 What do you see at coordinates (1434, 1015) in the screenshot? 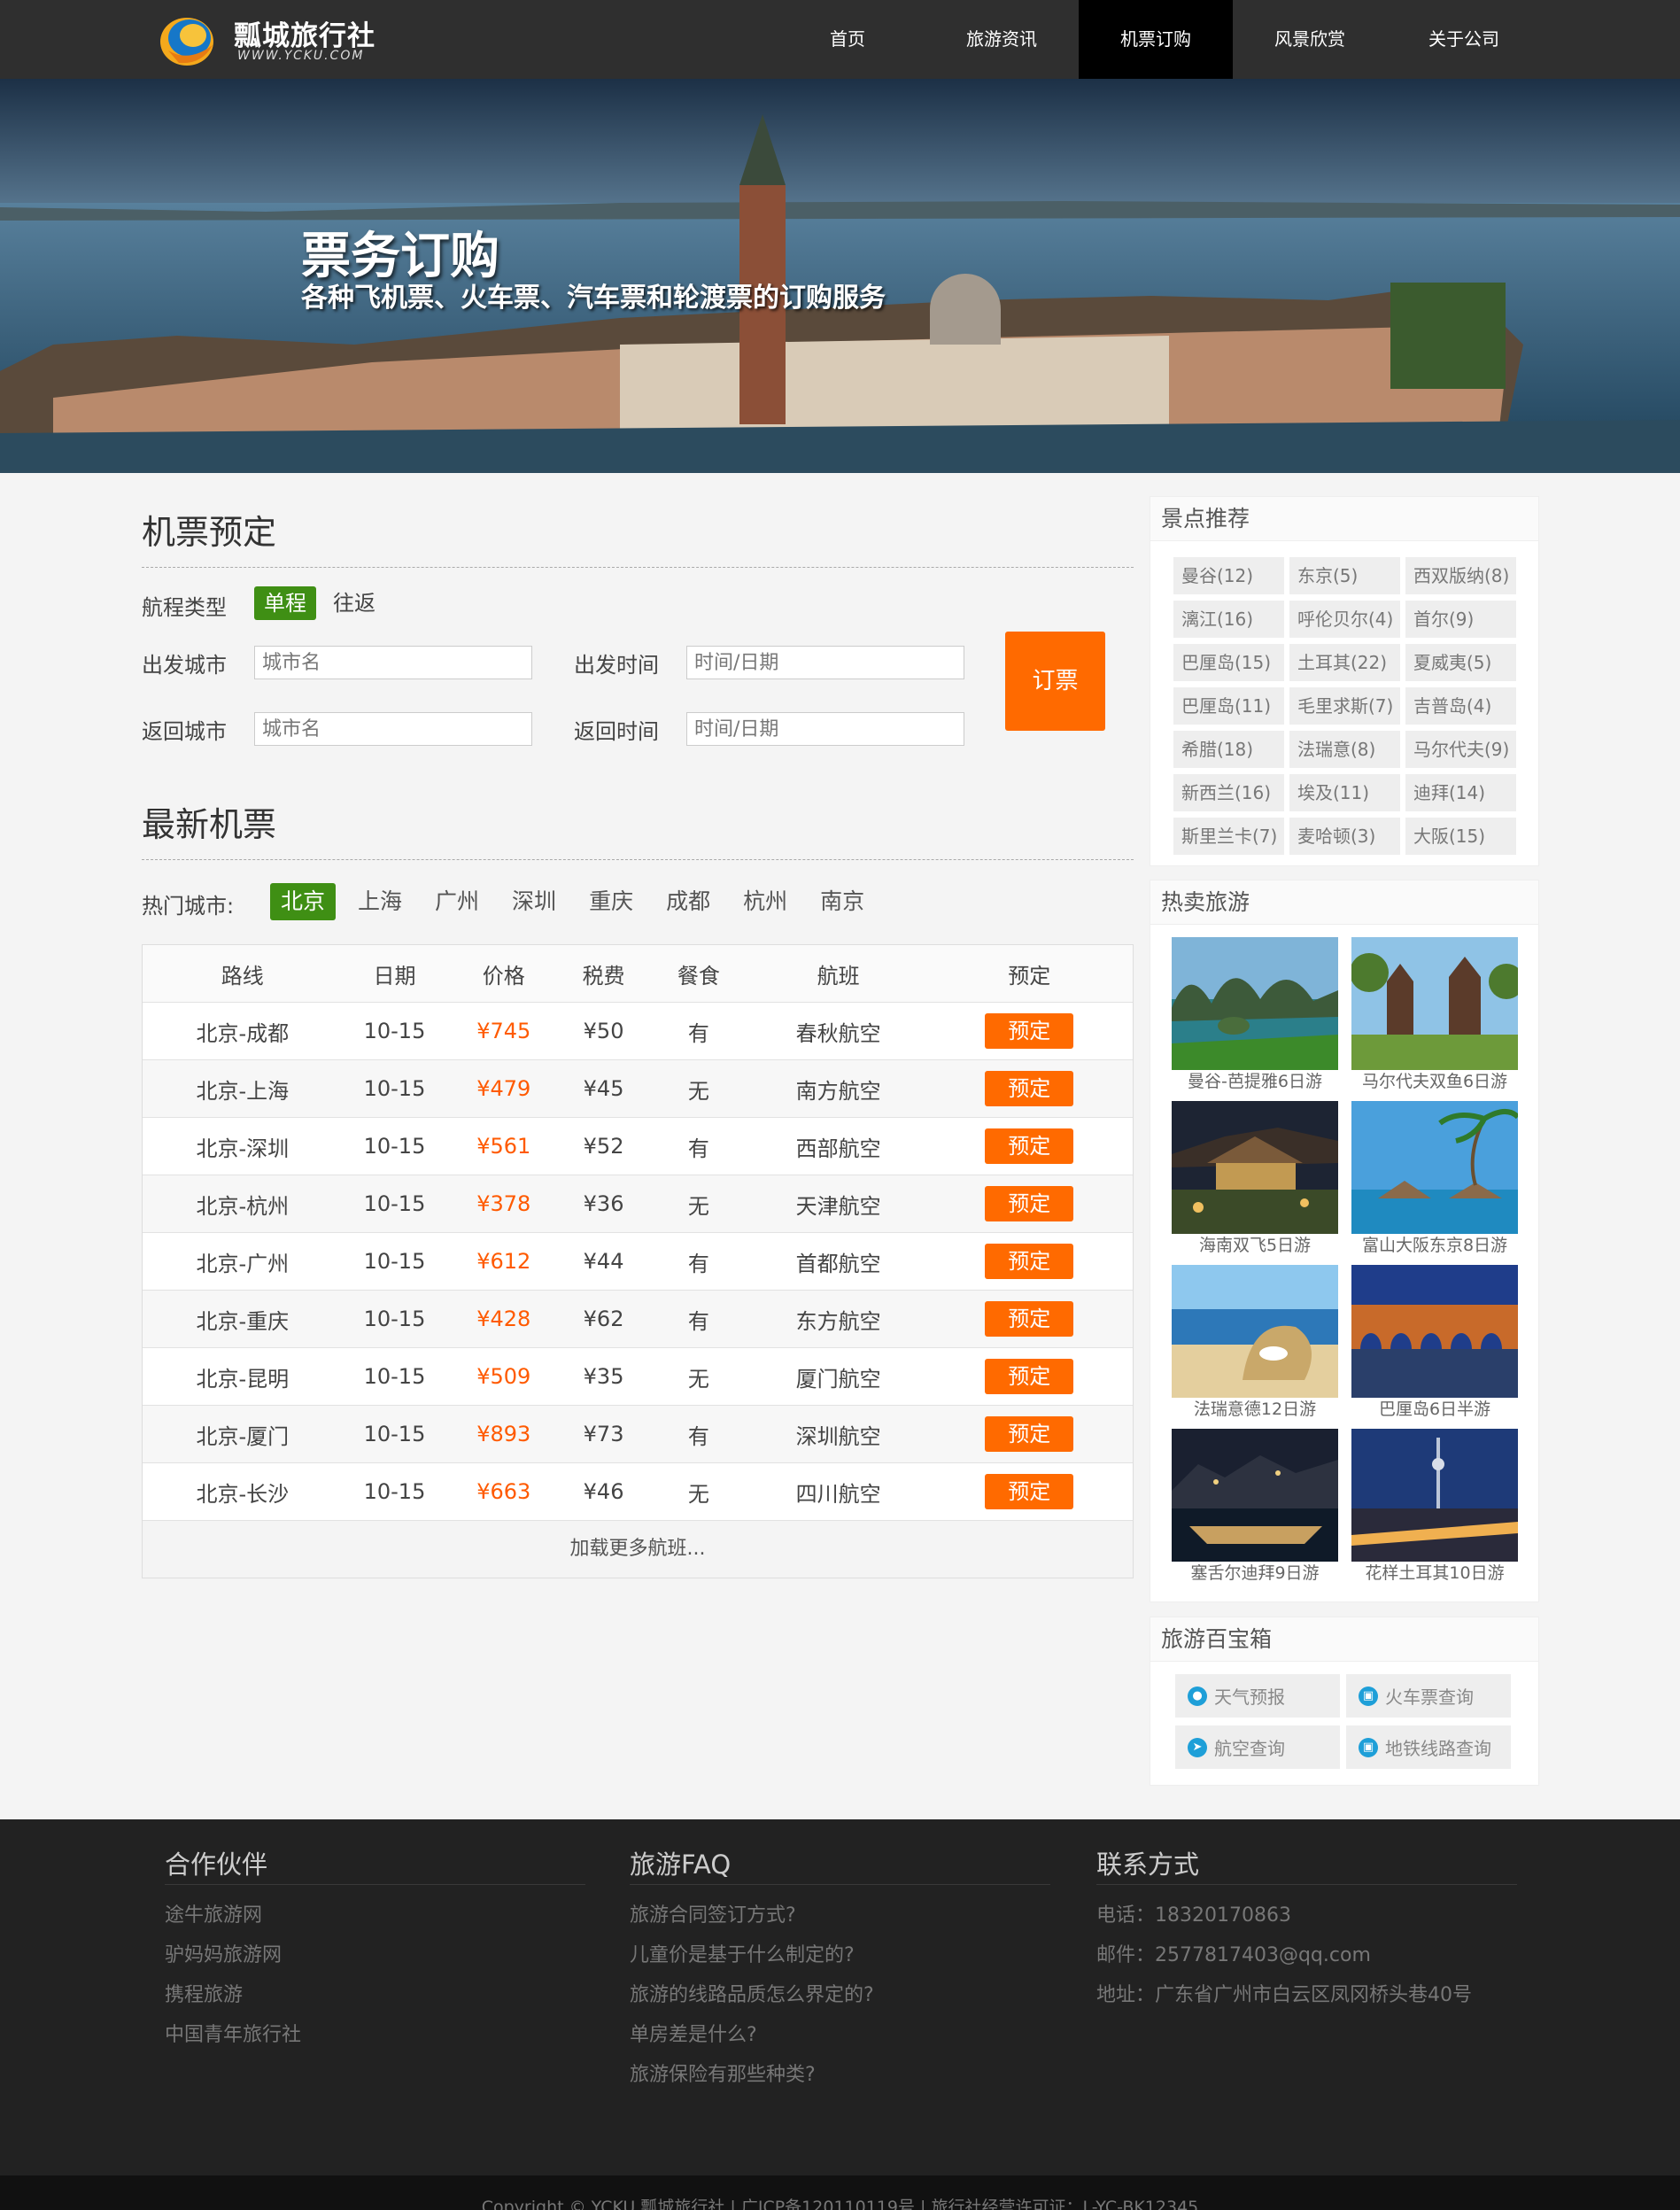
I see `tour-card: 马尔代夫双鱼6日游` at bounding box center [1434, 1015].